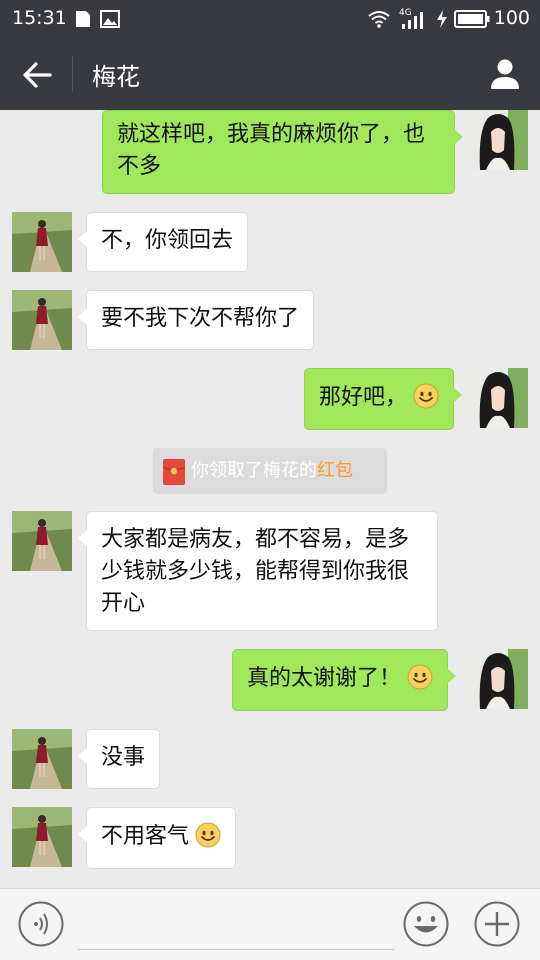 The height and width of the screenshot is (960, 540). What do you see at coordinates (110, 19) in the screenshot?
I see `image-icon` at bounding box center [110, 19].